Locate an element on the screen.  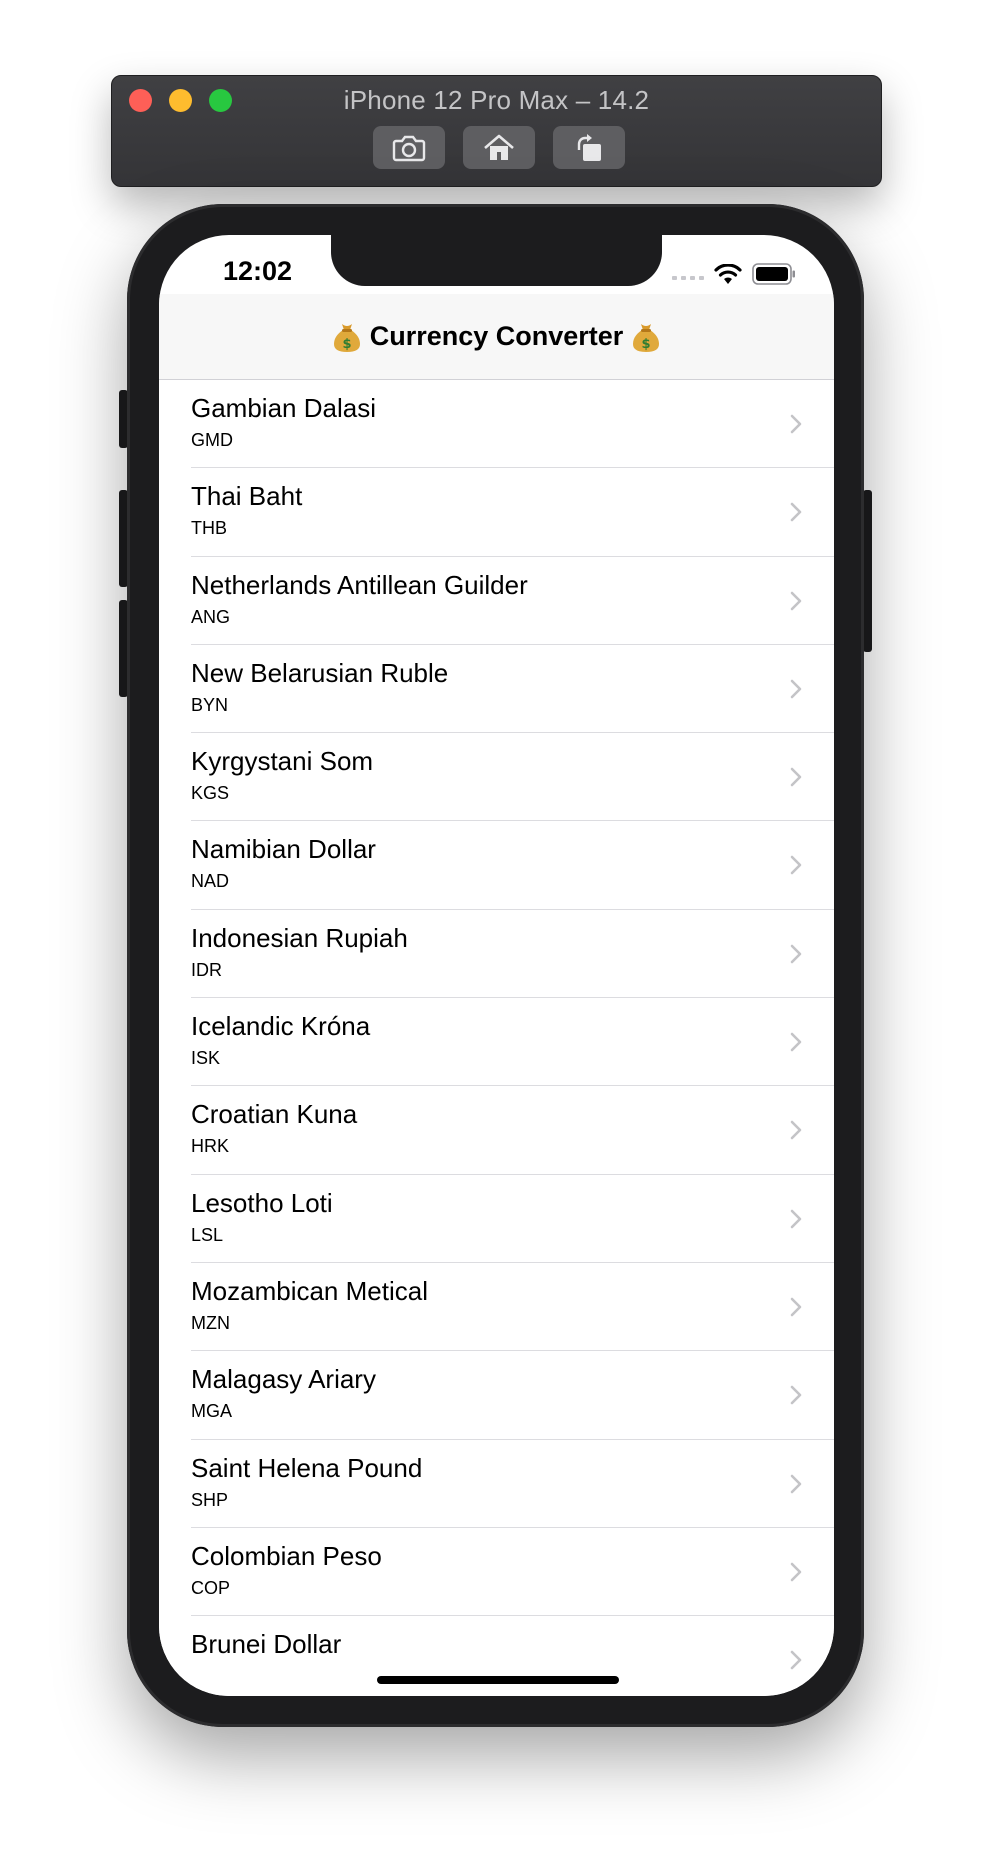
currency-name: Namibian Dollar is located at coordinates (283, 849).